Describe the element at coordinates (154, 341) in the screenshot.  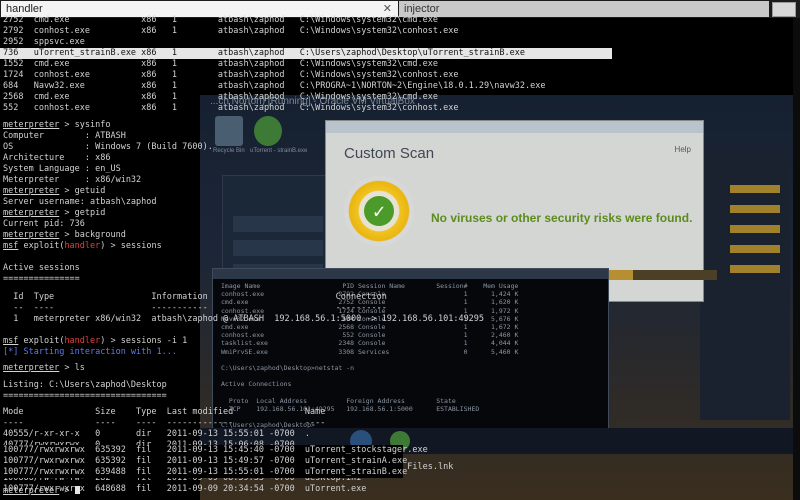
I see `command: sessions -i 1` at that location.